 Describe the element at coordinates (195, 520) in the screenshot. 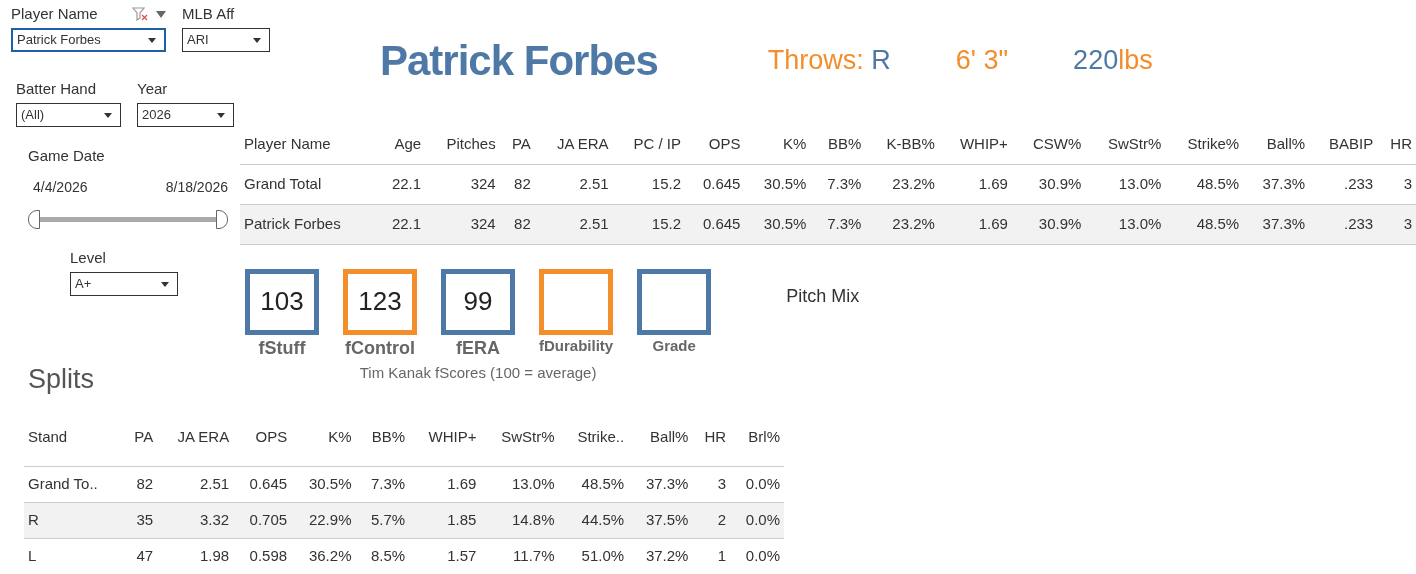

I see `table-cell: 3.32` at that location.